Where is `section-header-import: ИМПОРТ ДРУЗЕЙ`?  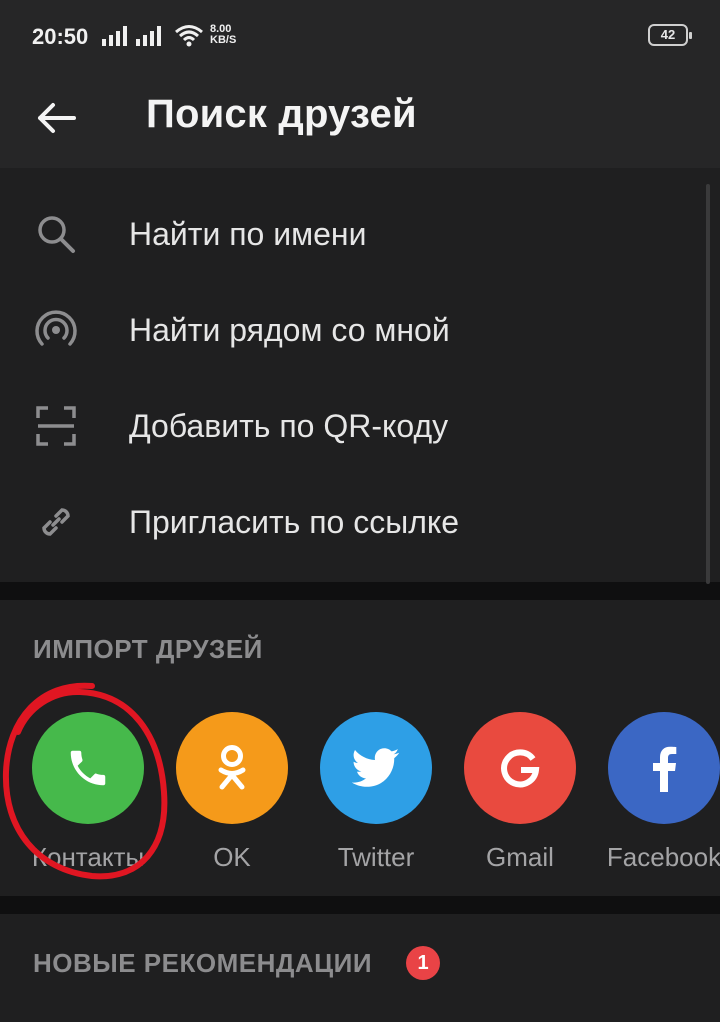 section-header-import: ИМПОРТ ДРУЗЕЙ is located at coordinates (148, 649).